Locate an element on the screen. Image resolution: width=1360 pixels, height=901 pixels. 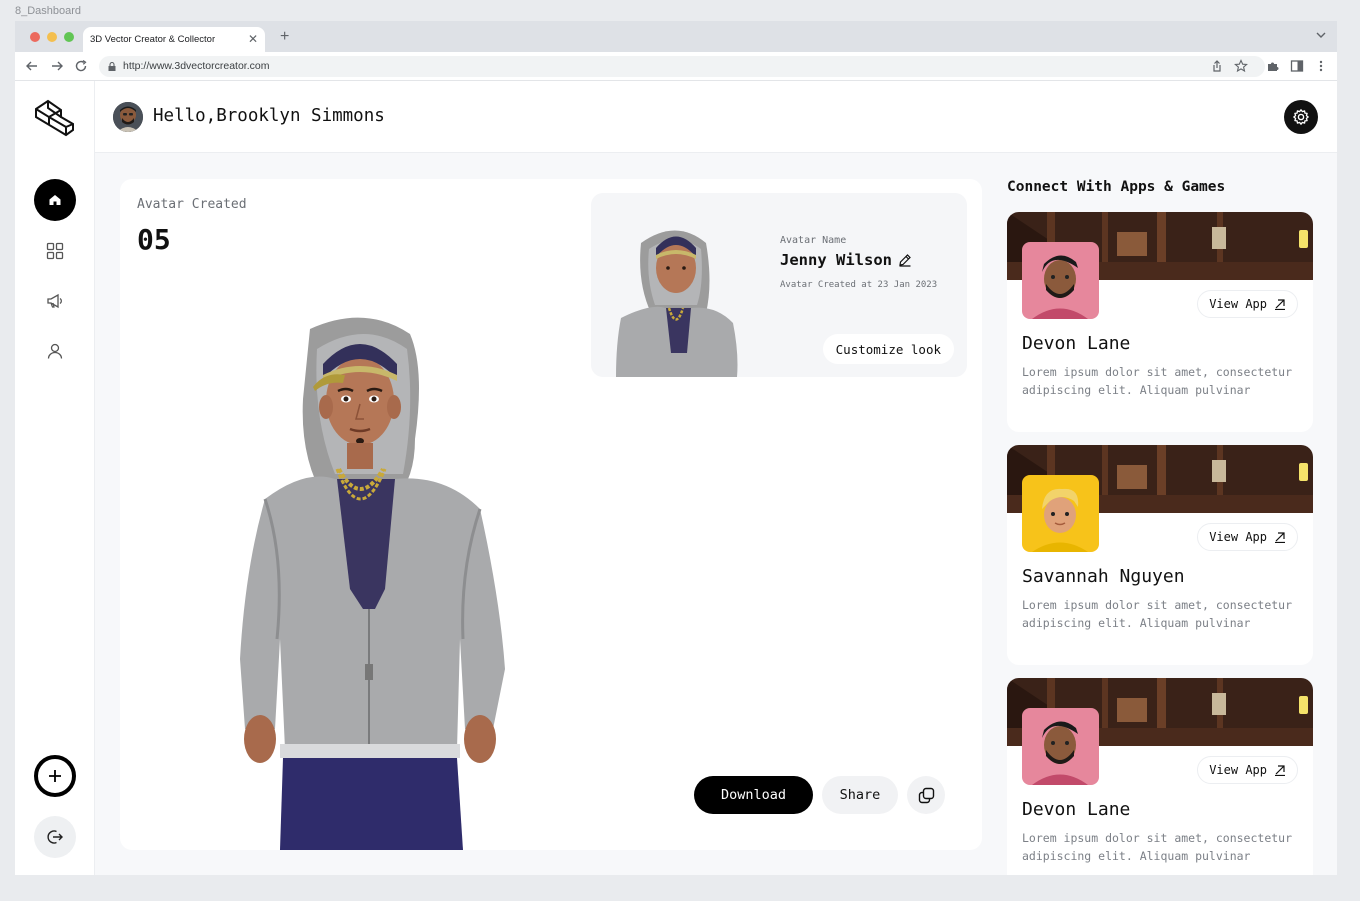
avatar-name-label: Avatar Name is located at coordinates (813, 240).